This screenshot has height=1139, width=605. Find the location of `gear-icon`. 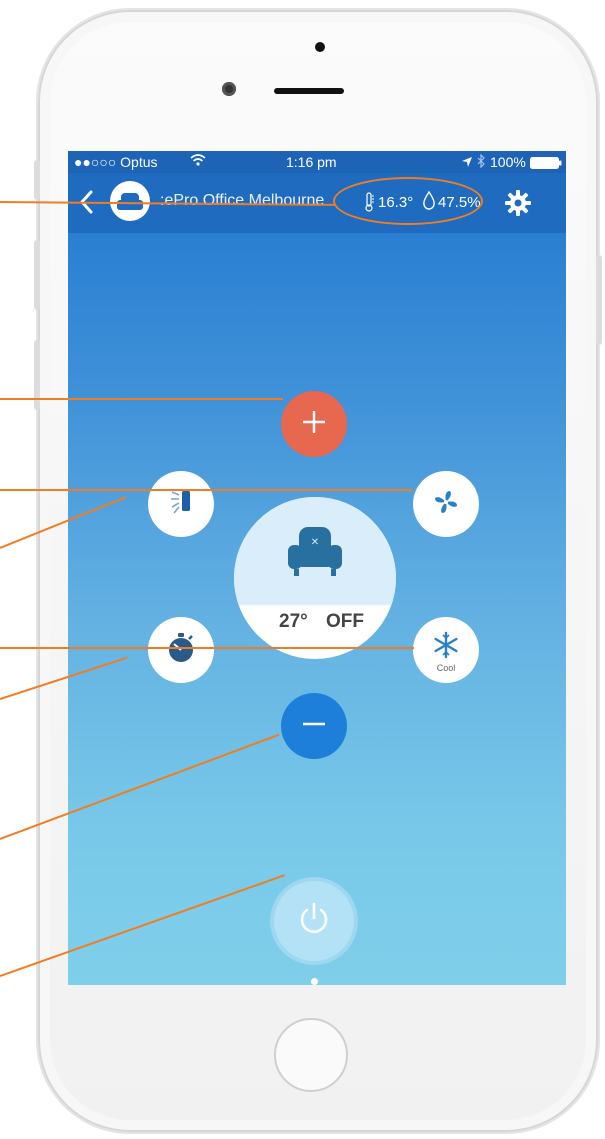

gear-icon is located at coordinates (518, 205).